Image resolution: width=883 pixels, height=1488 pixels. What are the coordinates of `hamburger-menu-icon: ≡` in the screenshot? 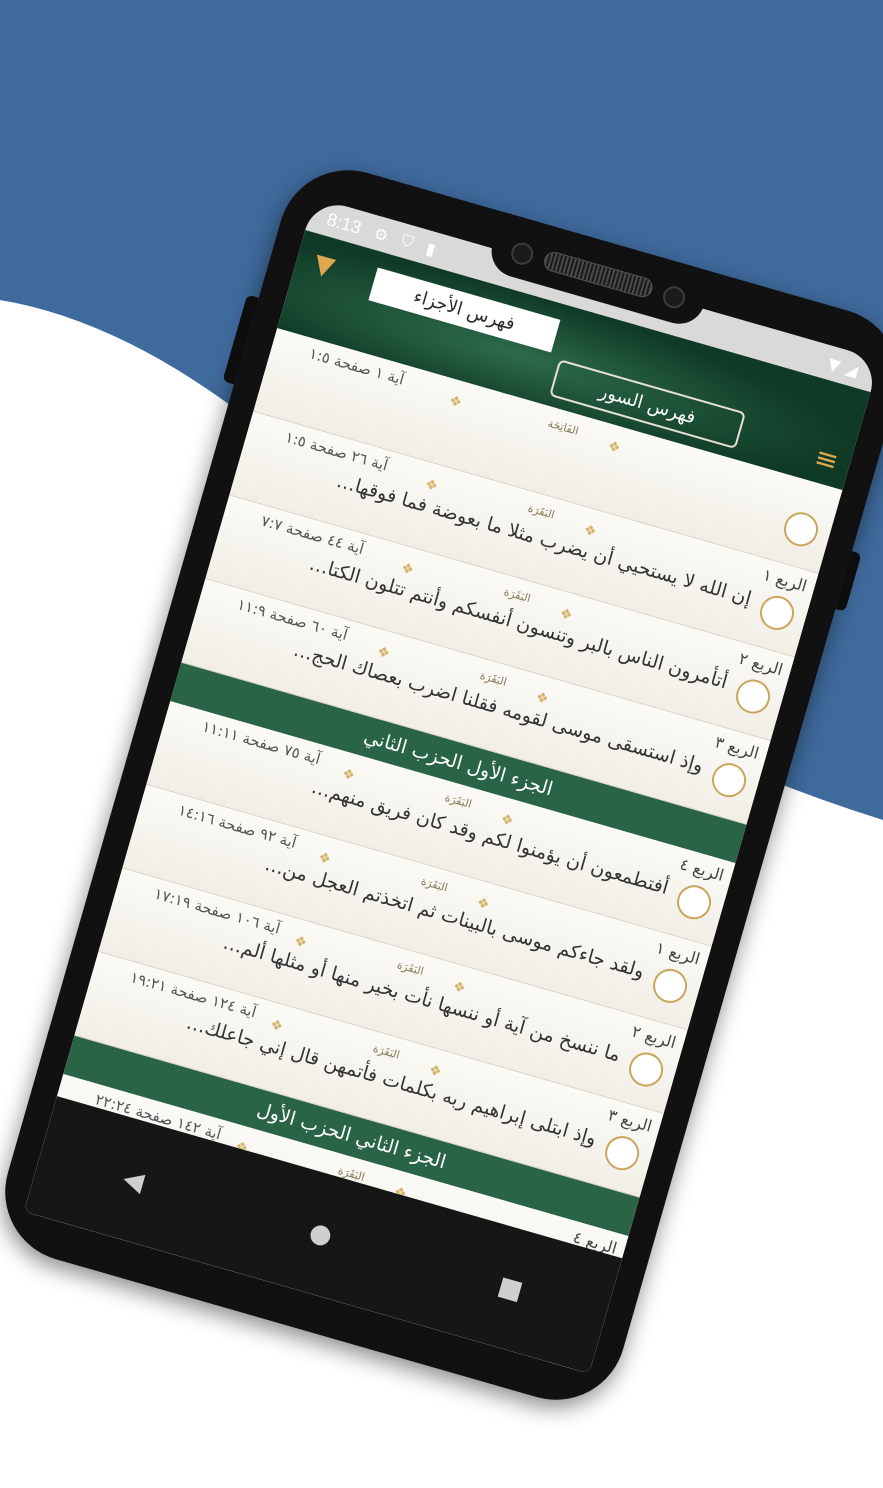 It's located at (827, 459).